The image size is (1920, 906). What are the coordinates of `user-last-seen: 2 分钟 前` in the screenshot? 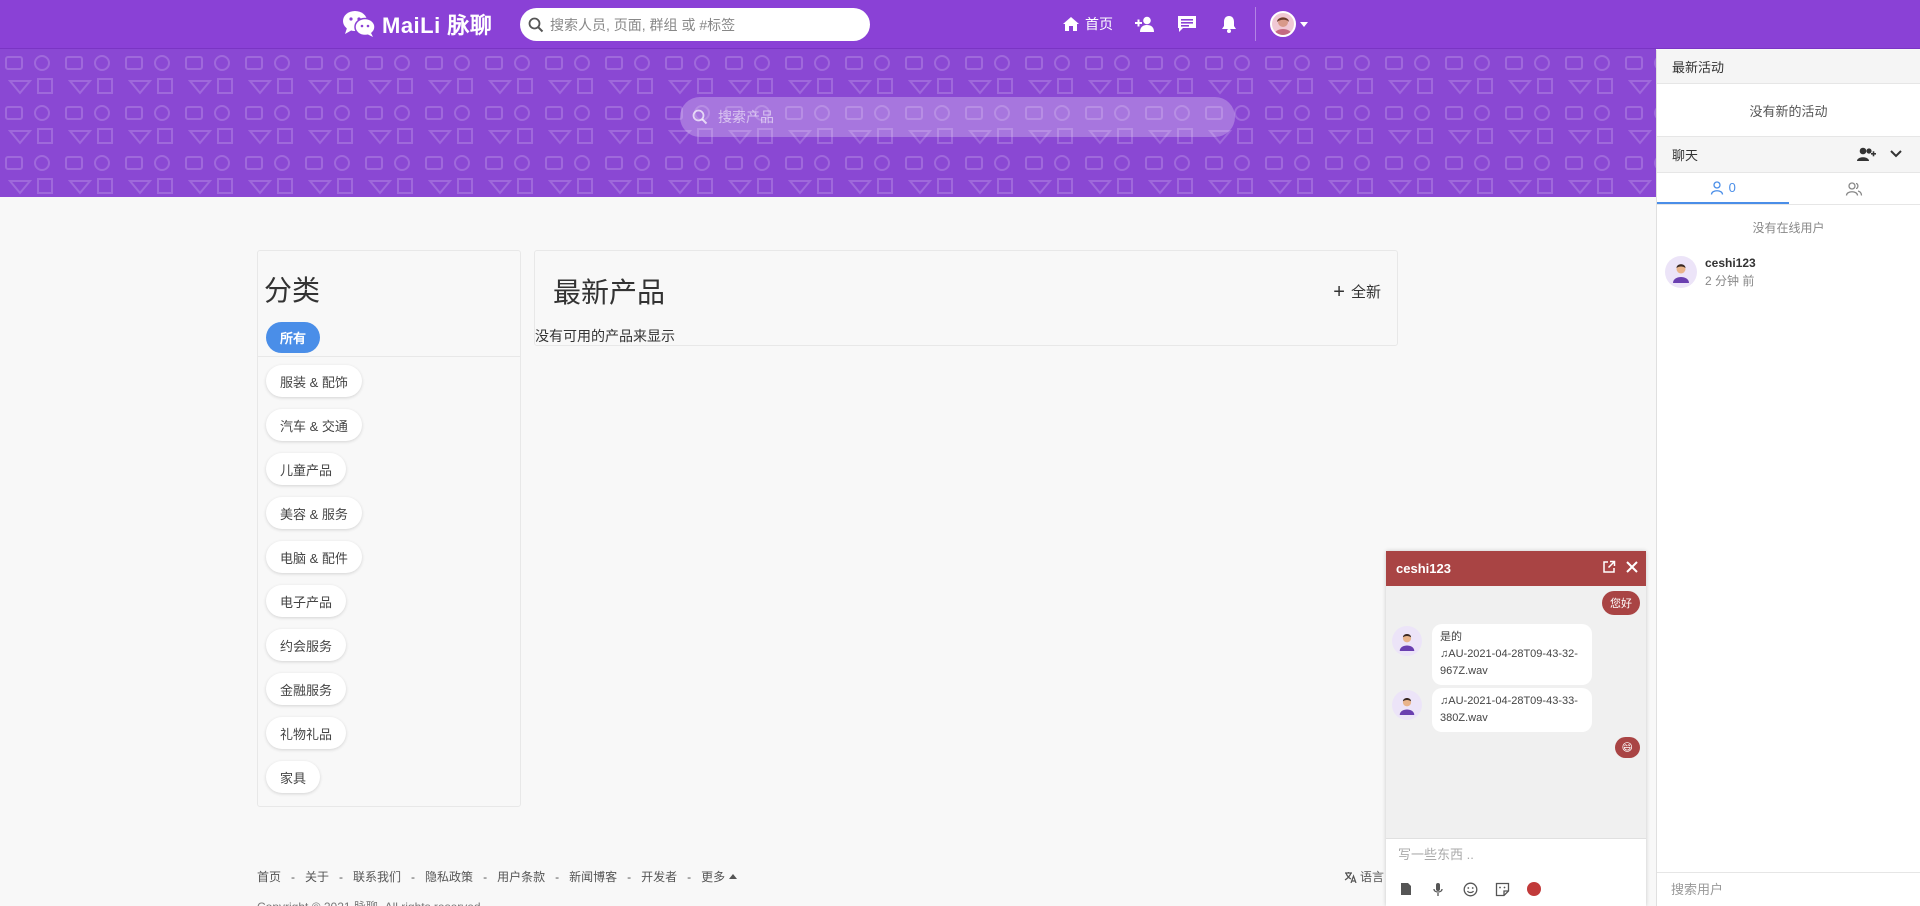 It's located at (1730, 280).